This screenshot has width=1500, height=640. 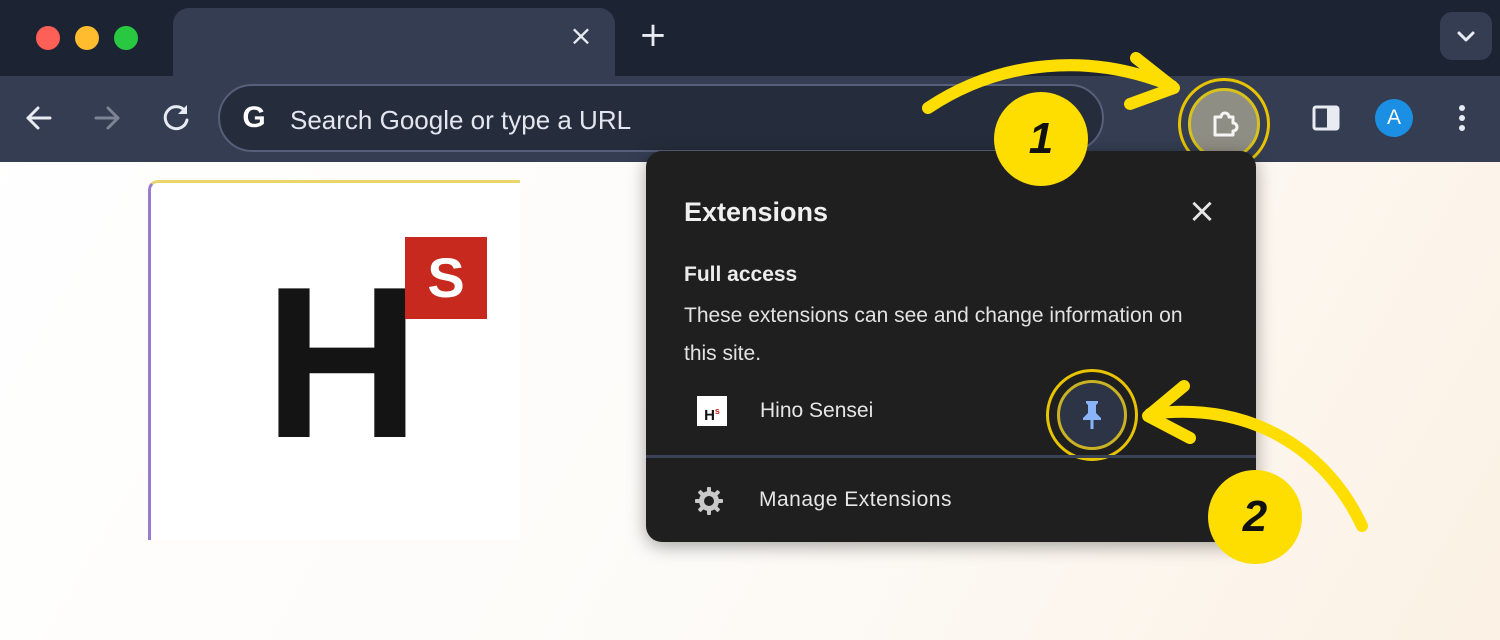 I want to click on extension-icon: Hs, so click(x=712, y=411).